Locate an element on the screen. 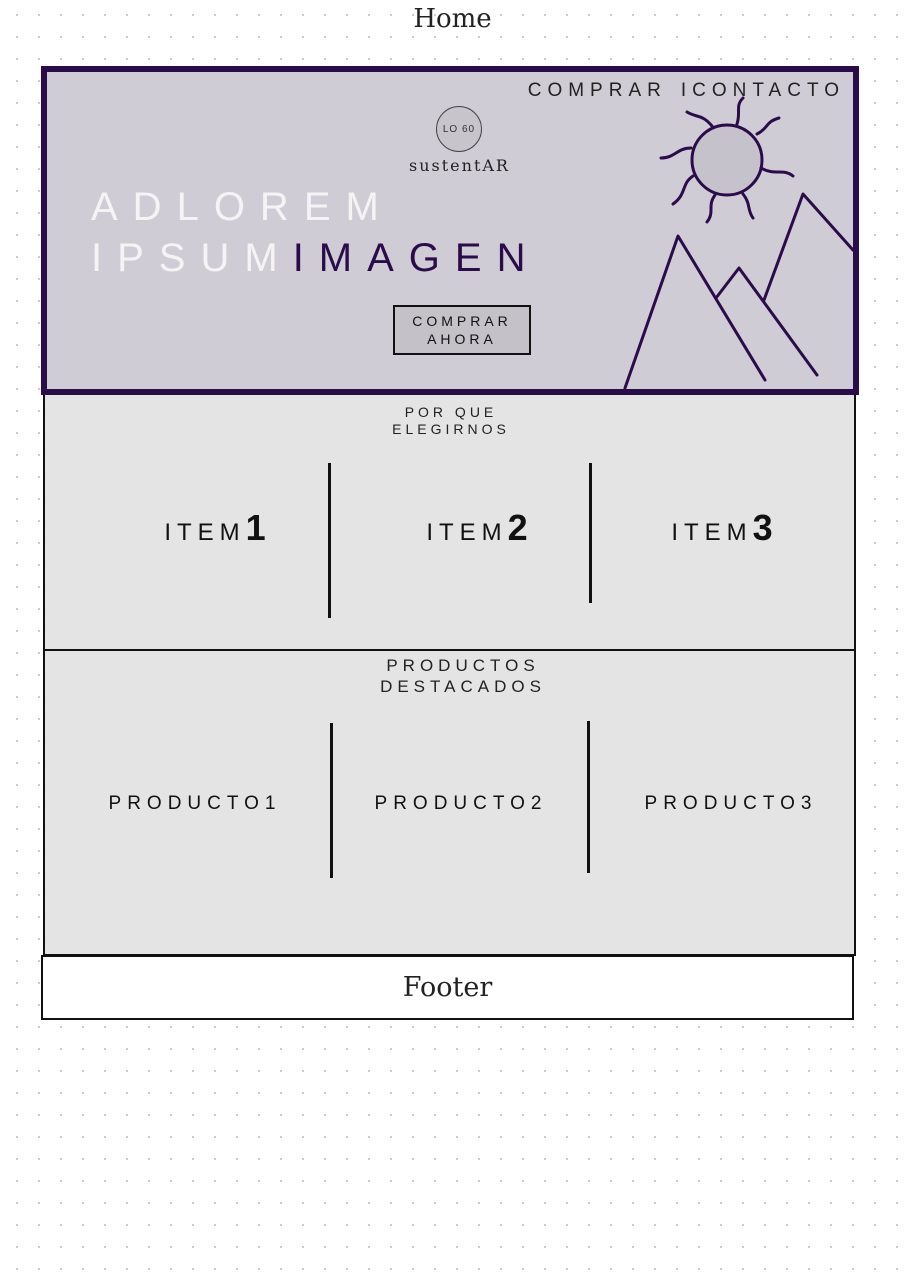  feature-item-2: ITEM2 is located at coordinates (477, 528).